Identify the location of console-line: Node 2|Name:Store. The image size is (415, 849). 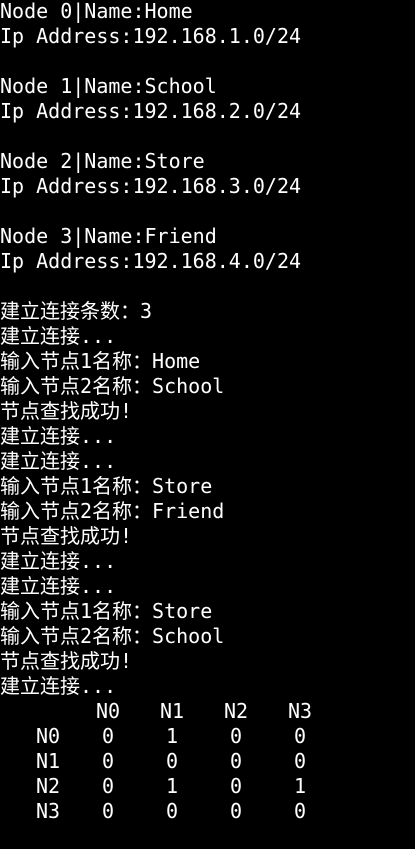
(102, 161).